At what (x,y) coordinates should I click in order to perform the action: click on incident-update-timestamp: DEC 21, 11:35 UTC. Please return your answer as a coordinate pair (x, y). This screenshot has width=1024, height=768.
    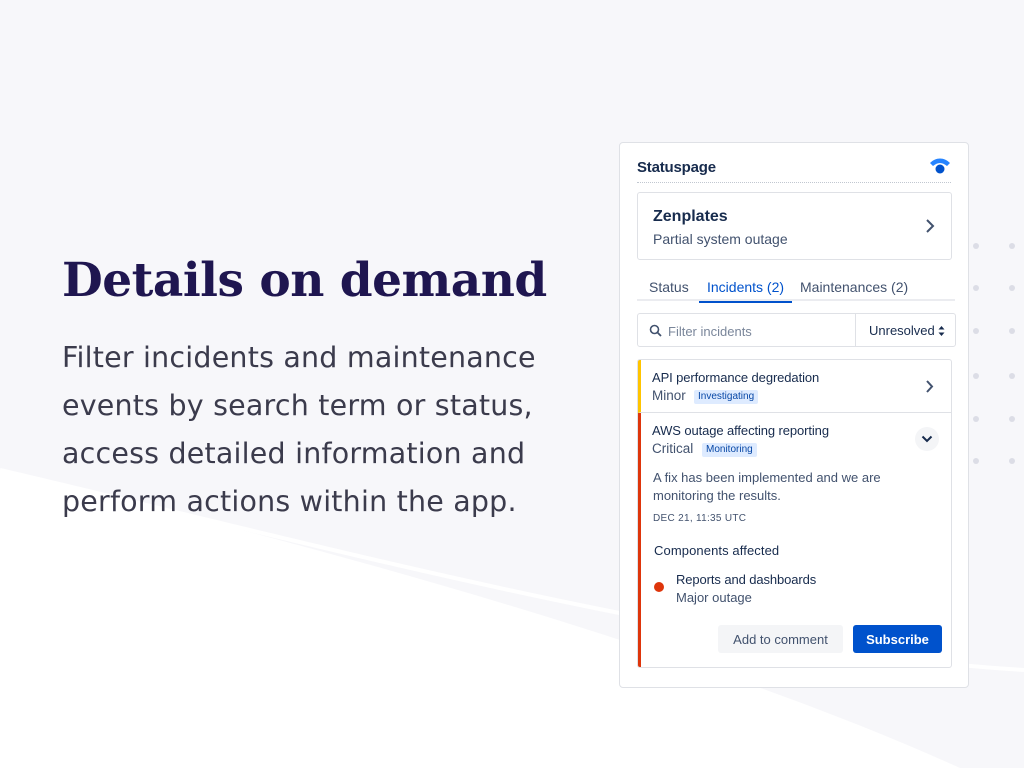
    Looking at the image, I should click on (700, 518).